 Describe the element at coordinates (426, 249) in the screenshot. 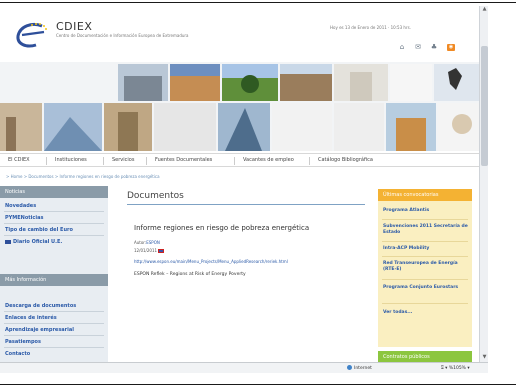

I see `convocatoria-item: Intra-ACP Mobility` at that location.